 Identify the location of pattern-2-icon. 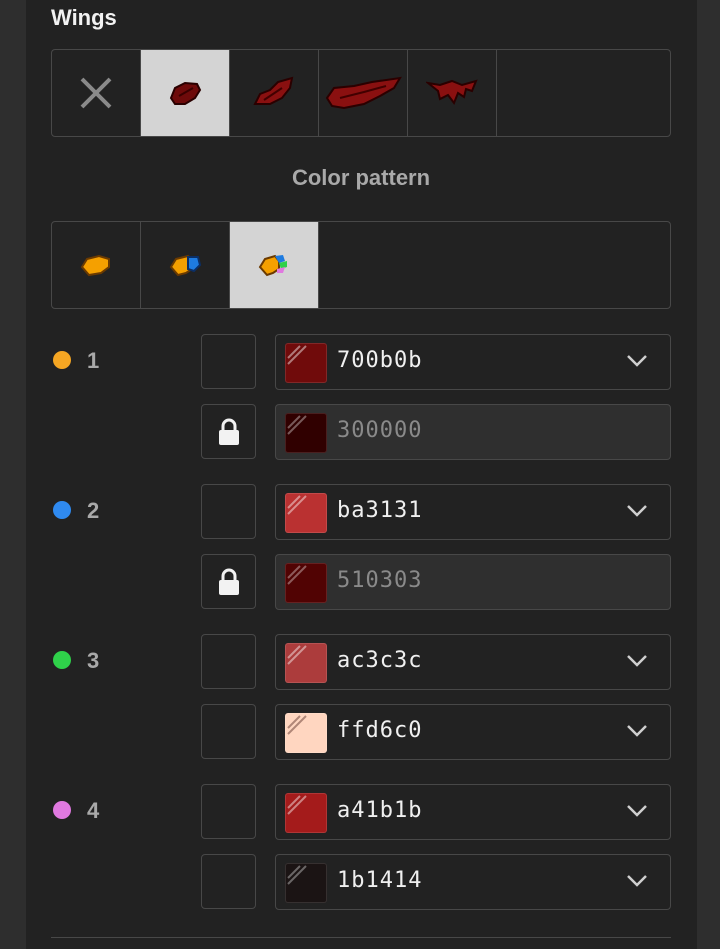
(185, 265).